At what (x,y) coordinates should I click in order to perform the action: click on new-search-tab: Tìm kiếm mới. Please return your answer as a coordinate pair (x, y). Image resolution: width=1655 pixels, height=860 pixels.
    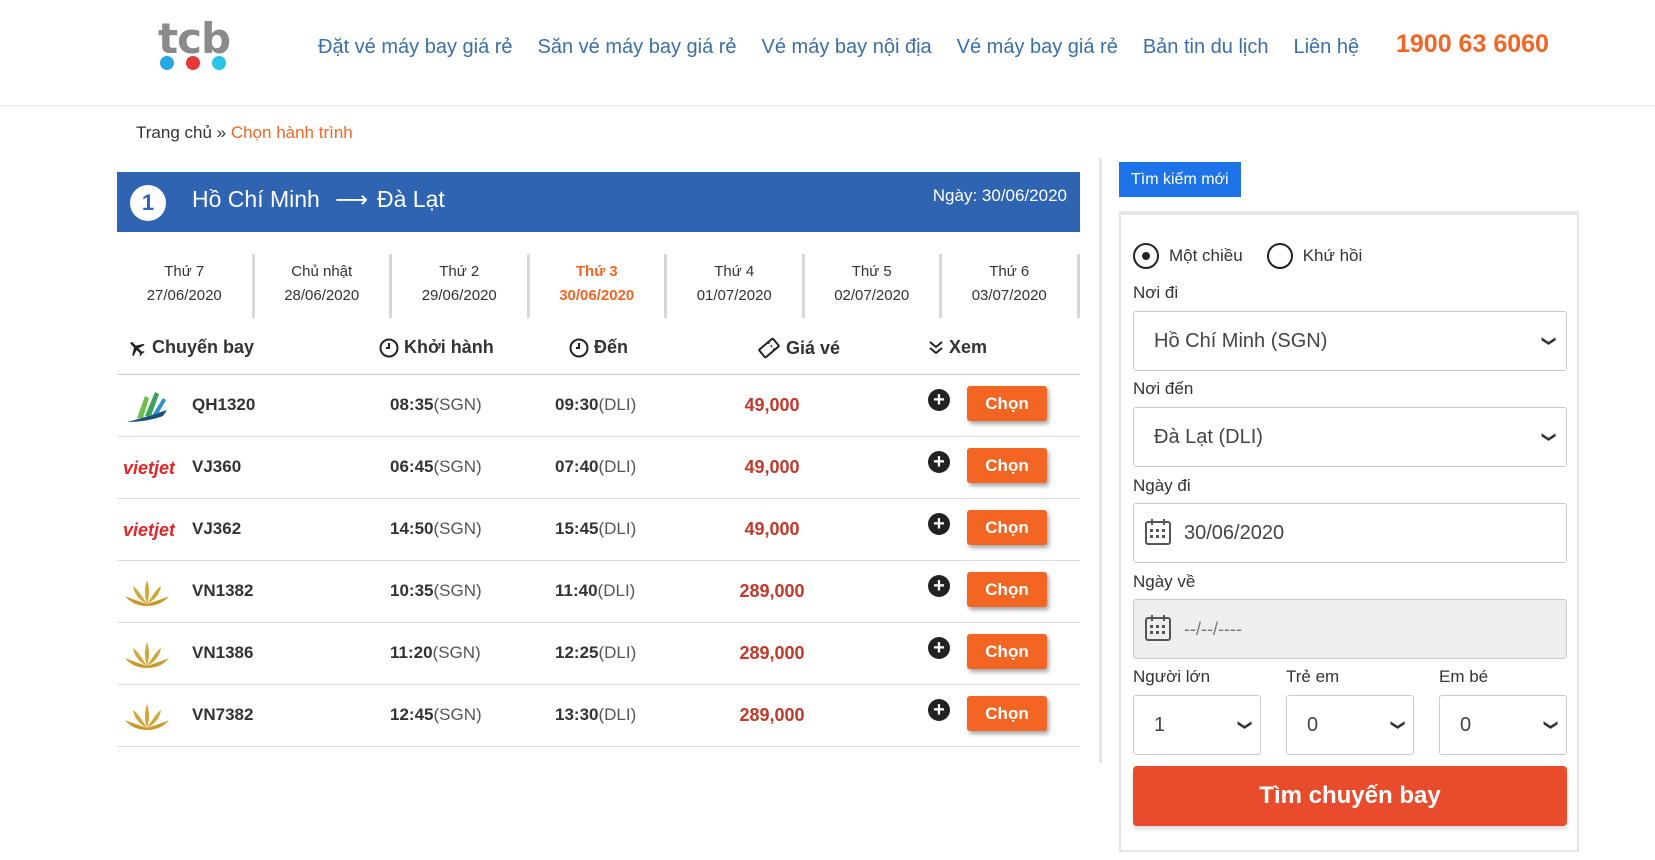
    Looking at the image, I should click on (1180, 179).